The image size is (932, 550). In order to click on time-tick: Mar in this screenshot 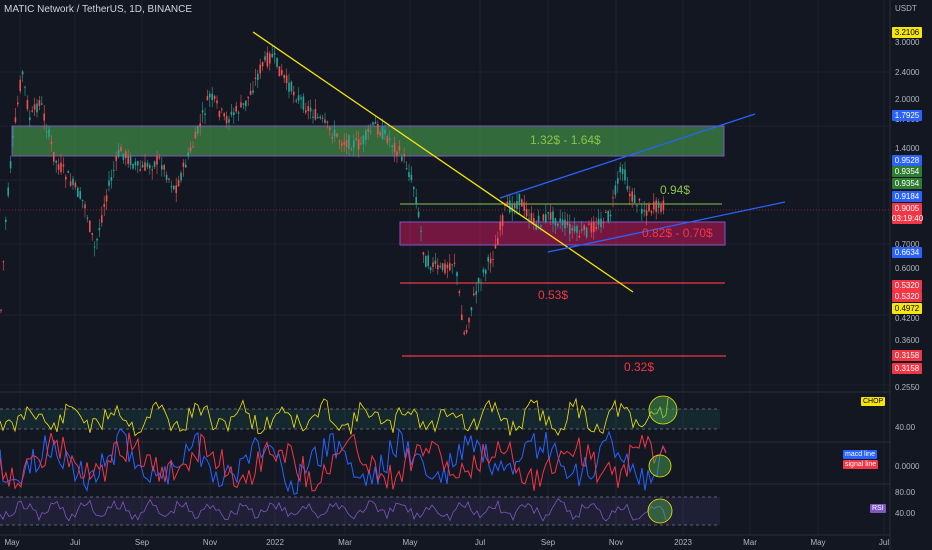, I will do `click(750, 542)`.